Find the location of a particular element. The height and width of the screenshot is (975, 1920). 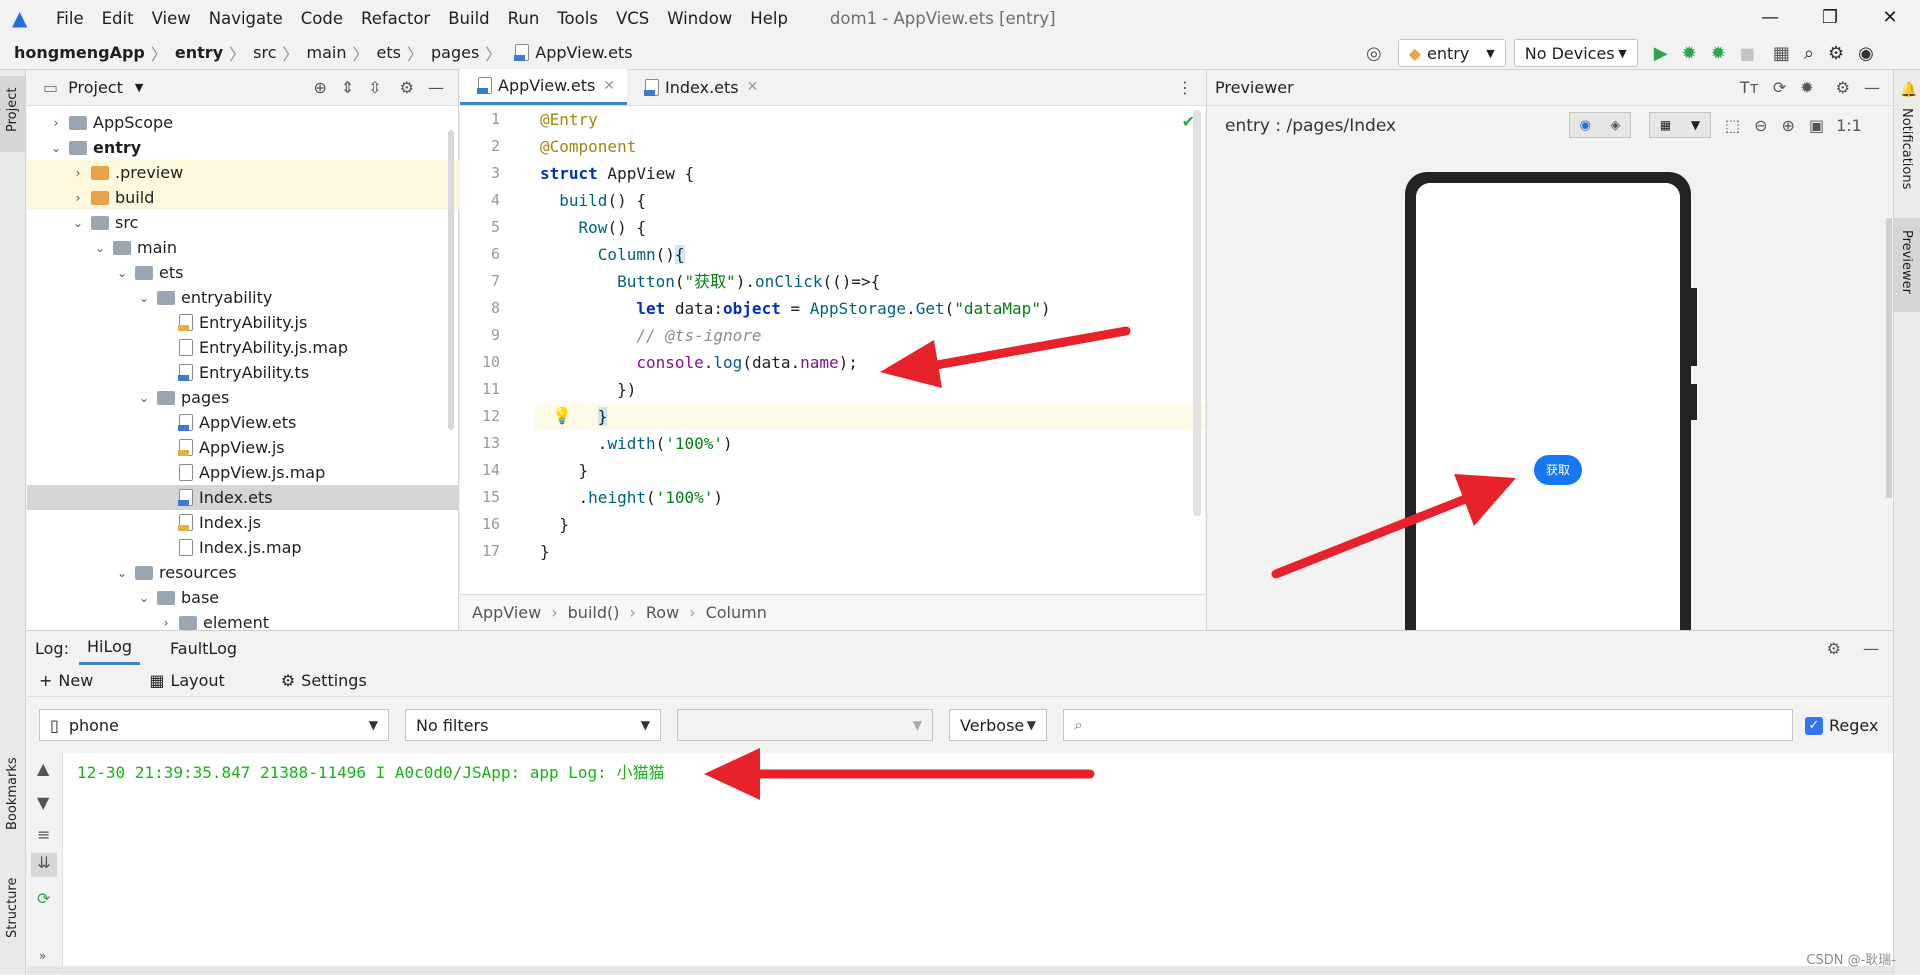

tree-item: ›build is located at coordinates (243, 197).